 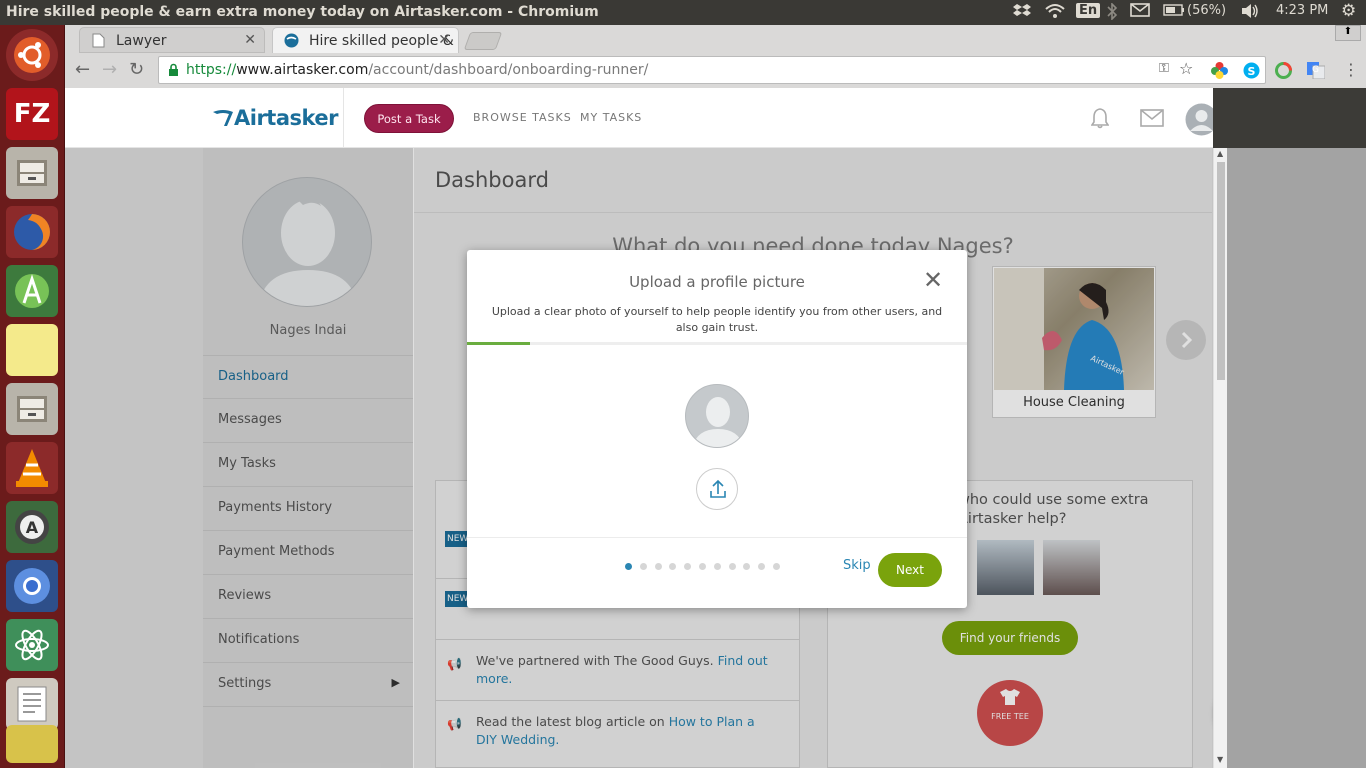 What do you see at coordinates (498, 343) in the screenshot?
I see `progress-fill` at bounding box center [498, 343].